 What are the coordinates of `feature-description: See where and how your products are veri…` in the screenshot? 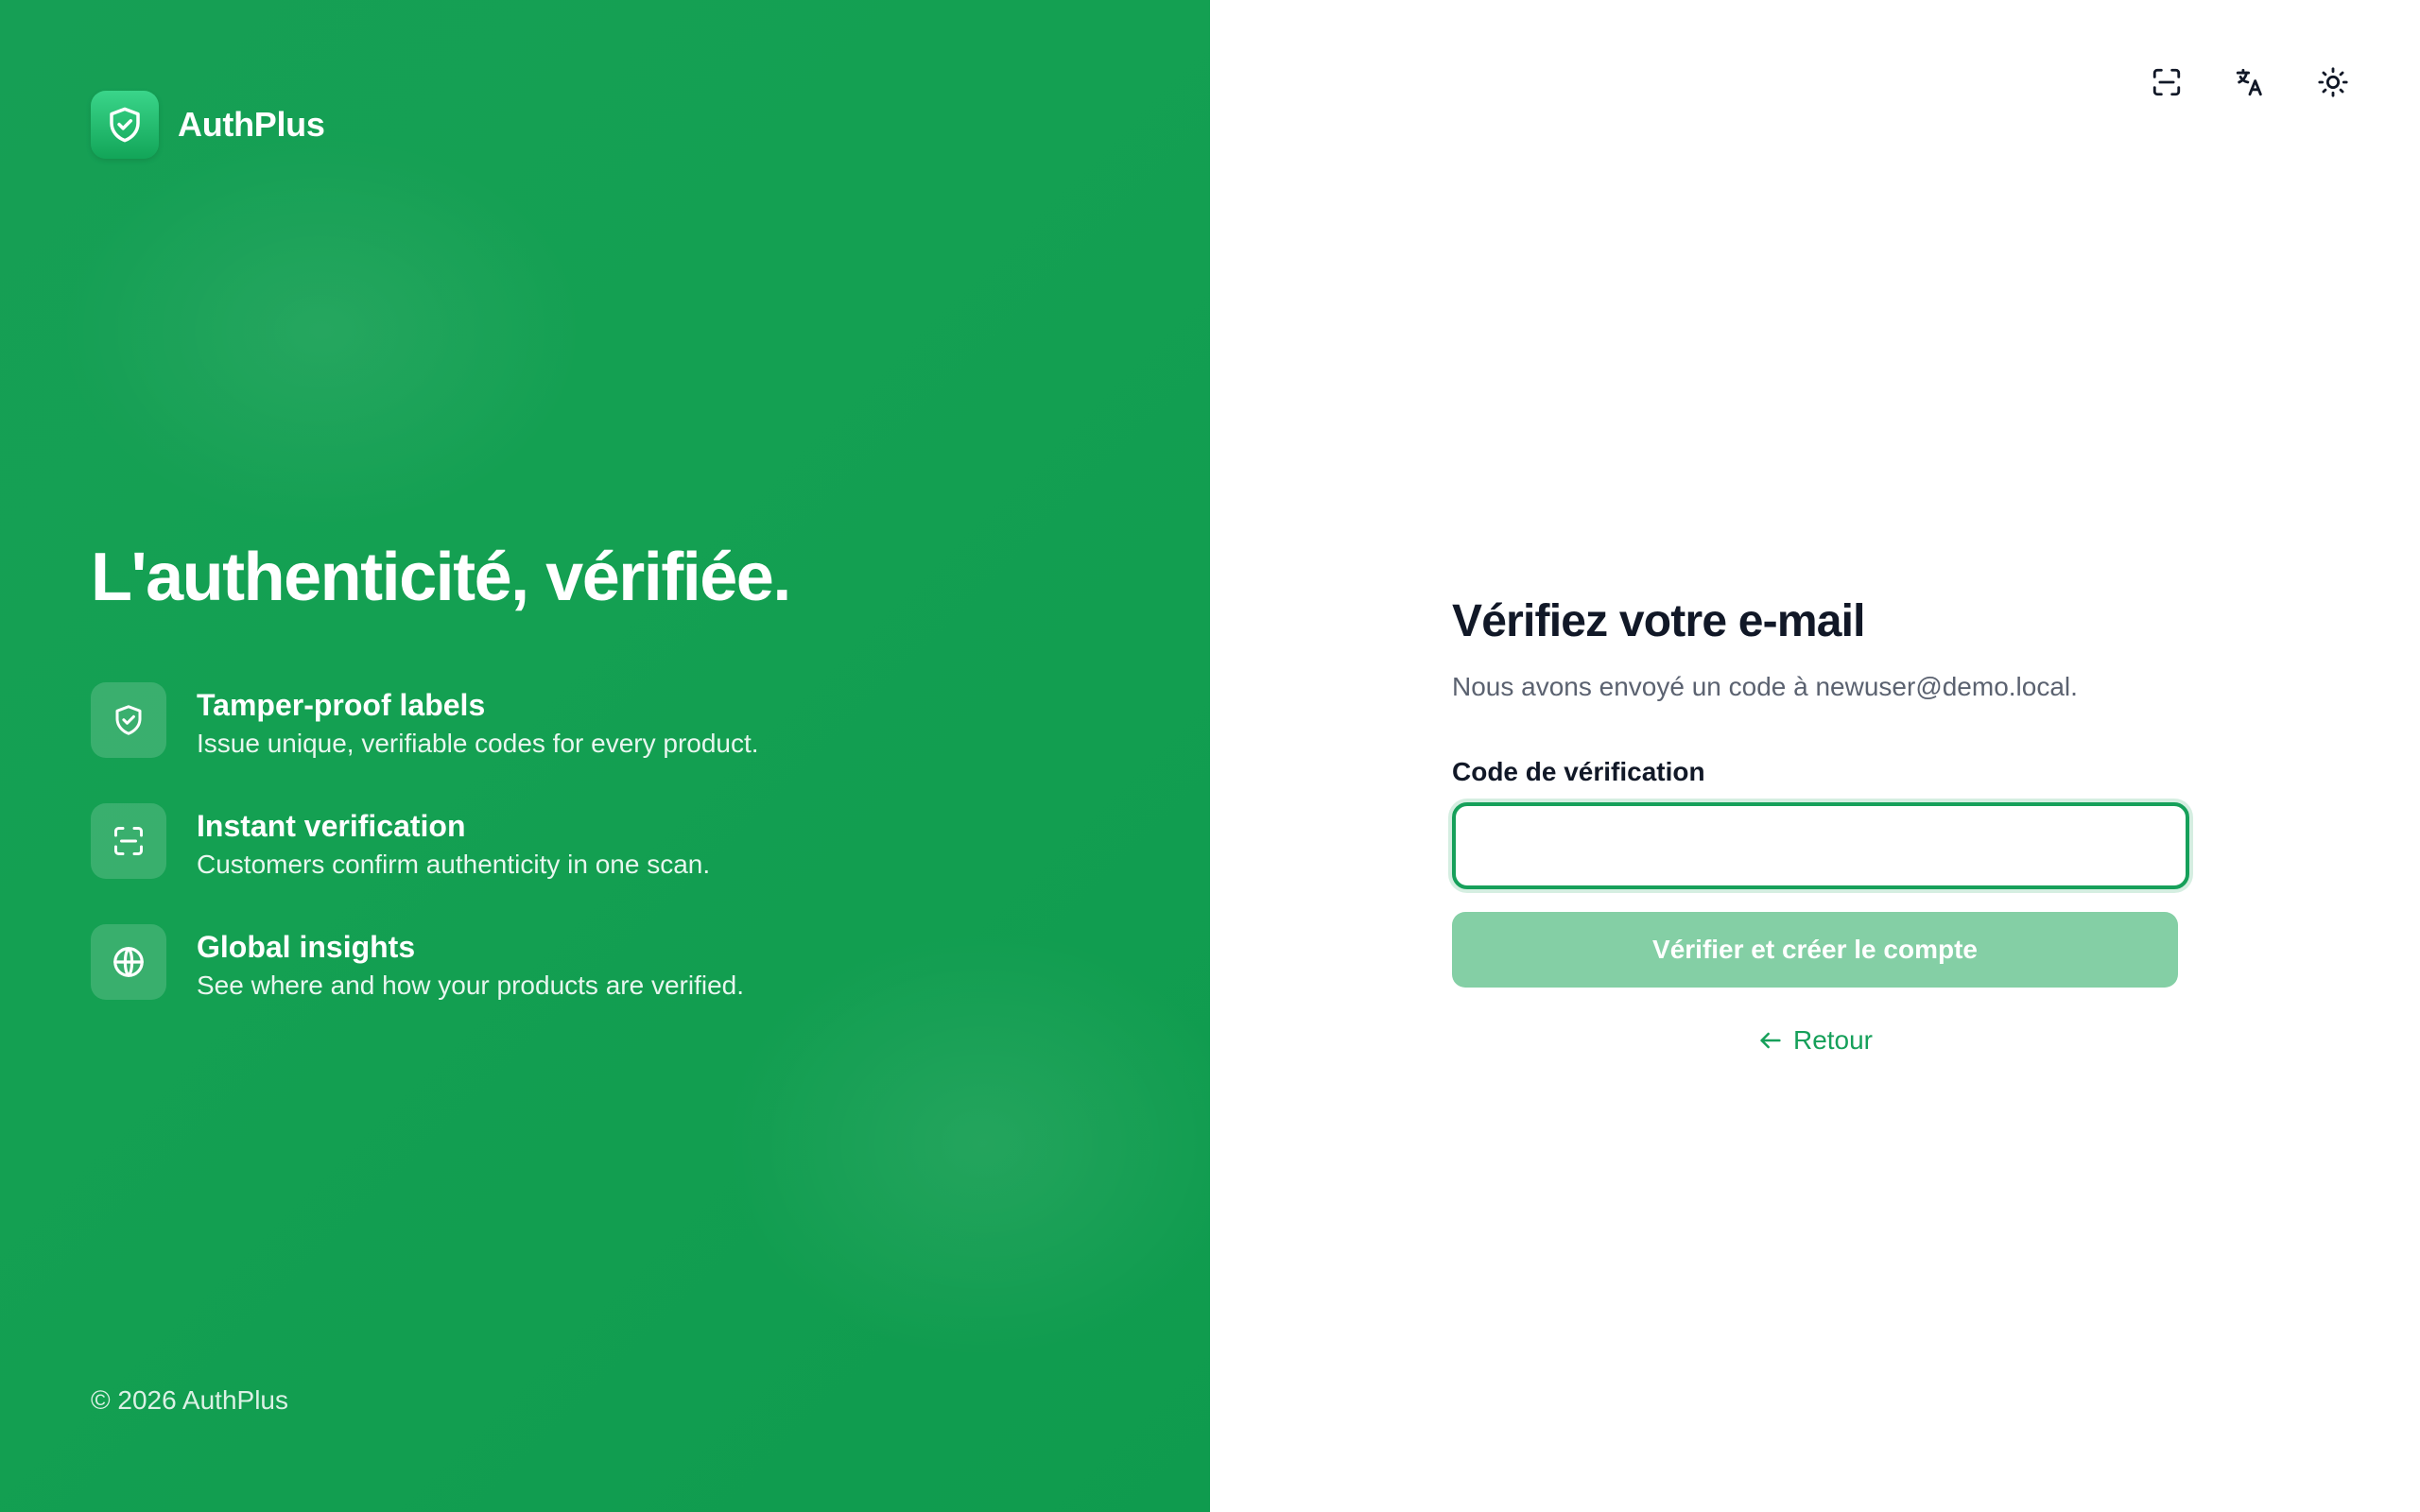 It's located at (471, 985).